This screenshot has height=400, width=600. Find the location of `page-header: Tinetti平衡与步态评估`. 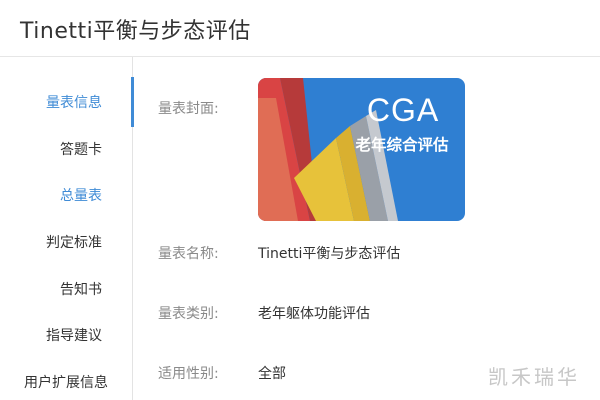

page-header: Tinetti平衡与步态评估 is located at coordinates (300, 28).